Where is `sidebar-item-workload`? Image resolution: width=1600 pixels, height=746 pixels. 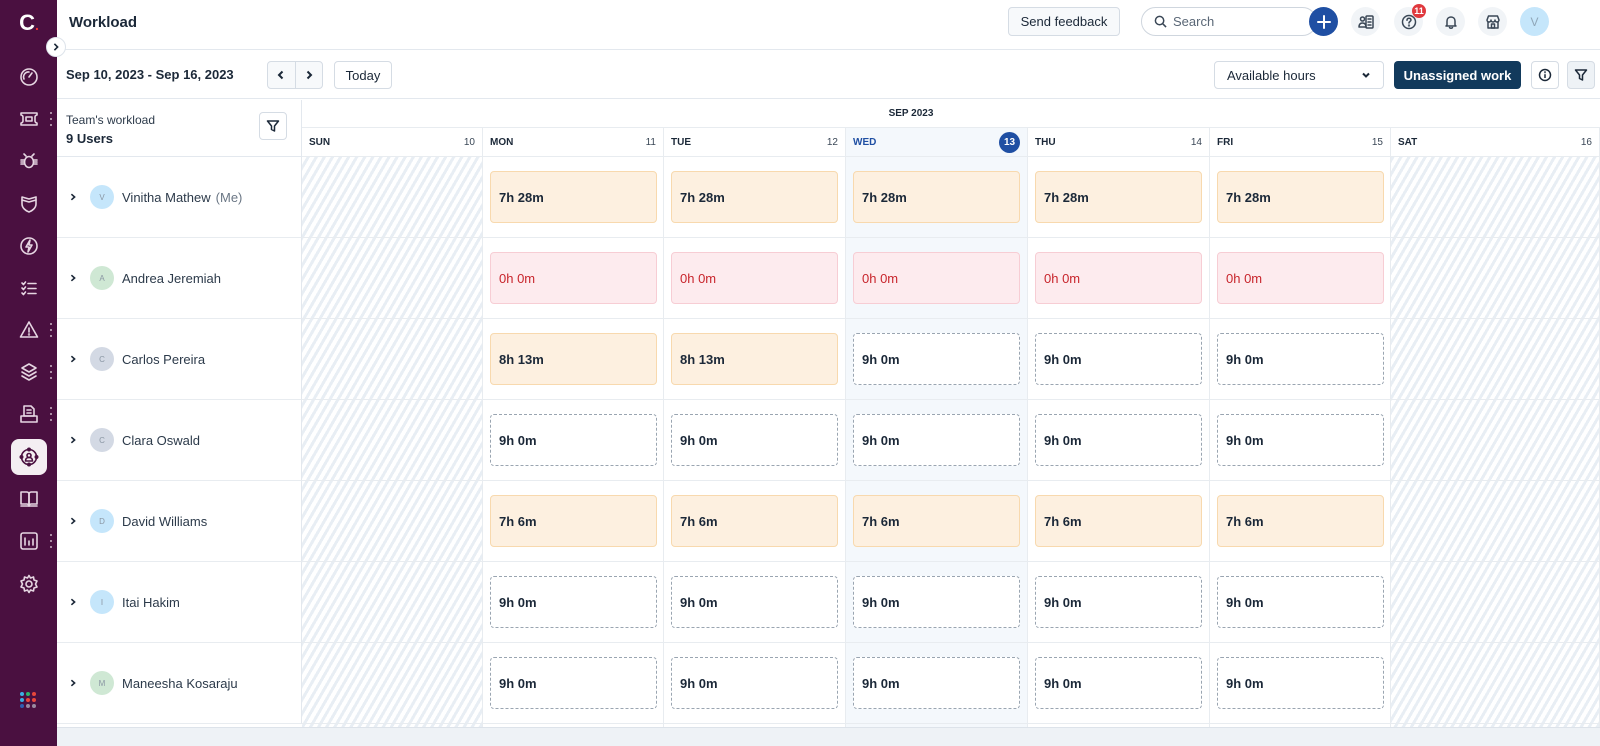 sidebar-item-workload is located at coordinates (29, 457).